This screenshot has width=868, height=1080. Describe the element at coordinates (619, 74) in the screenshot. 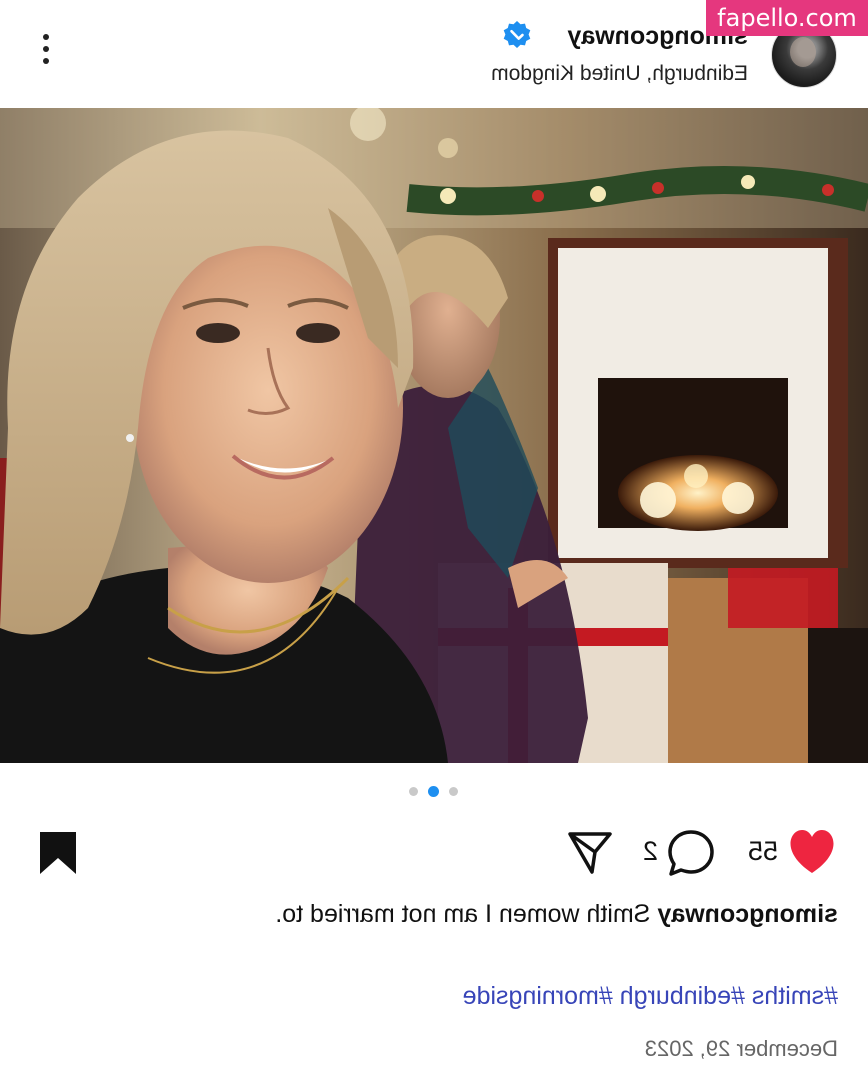

I see `post-location: Edinburgh, United Kingdom` at that location.